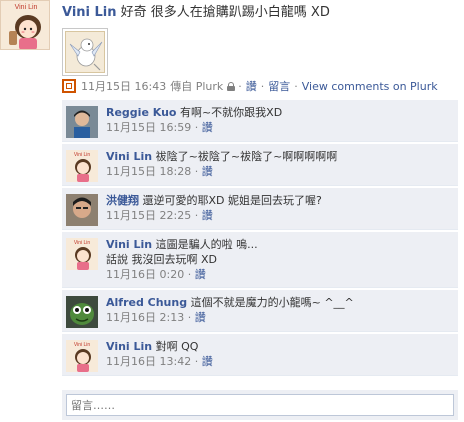 Image resolution: width=464 pixels, height=422 pixels. I want to click on comment-timestamp: 11月15日 18:28, so click(149, 171).